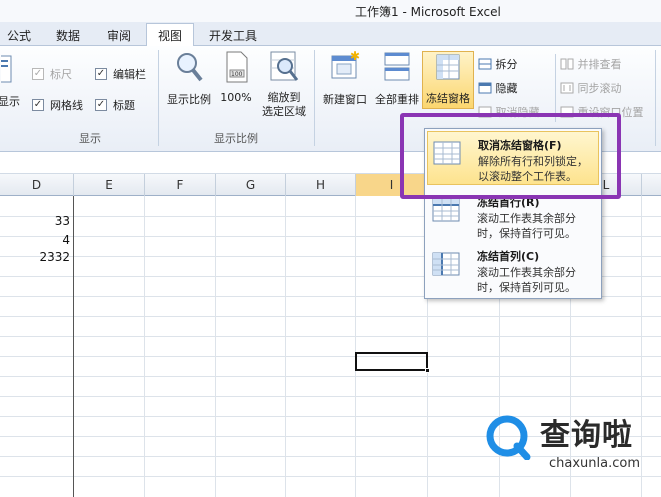  I want to click on formula-bar-label: 编辑栏, so click(129, 74).